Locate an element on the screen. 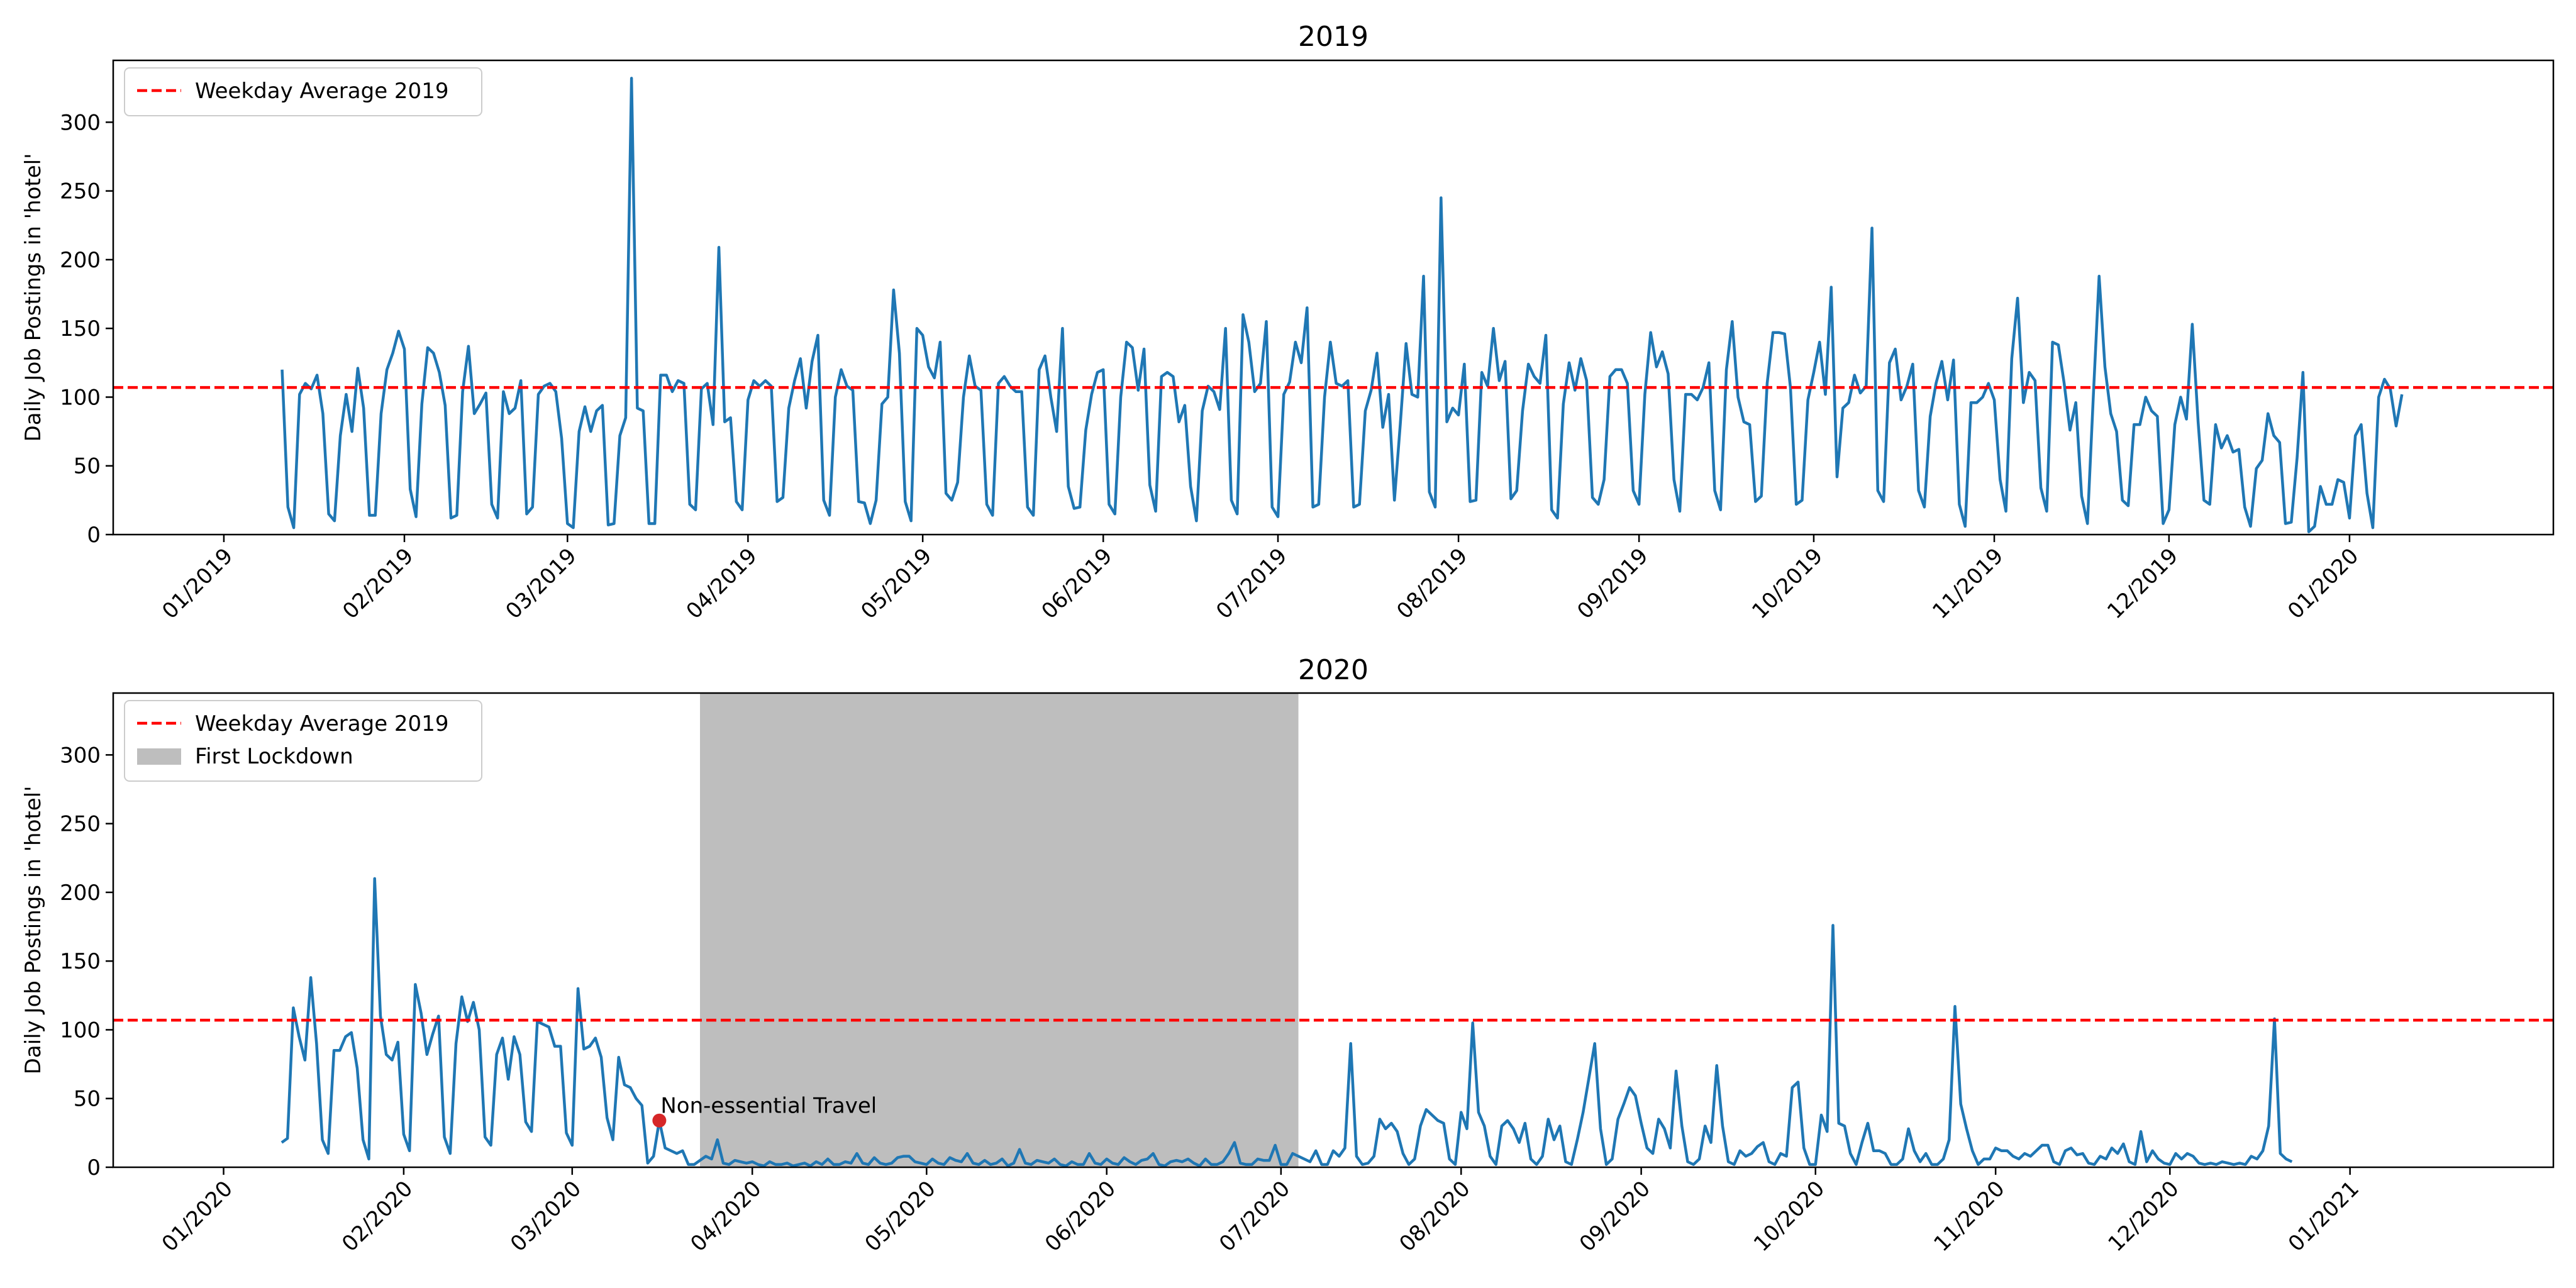 Image resolution: width=2576 pixels, height=1288 pixels. x-tick-label: 03/2019 is located at coordinates (541, 583).